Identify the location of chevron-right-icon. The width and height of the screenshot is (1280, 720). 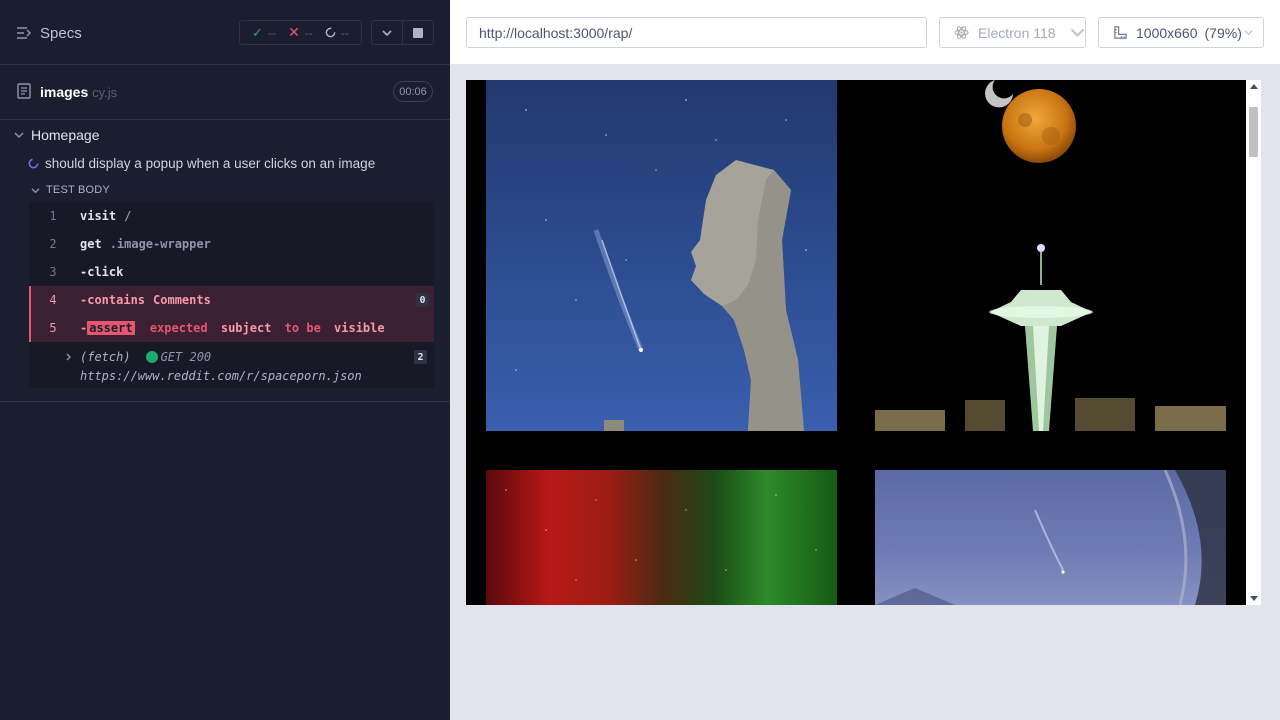
(68, 357).